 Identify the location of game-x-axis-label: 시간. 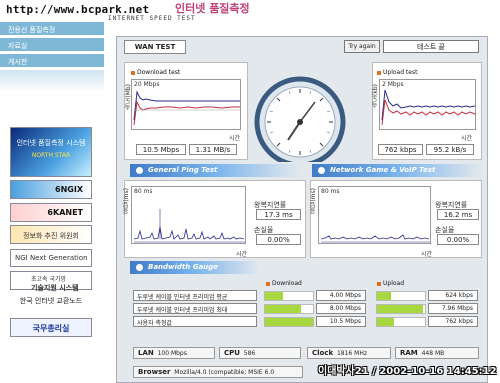
(427, 254).